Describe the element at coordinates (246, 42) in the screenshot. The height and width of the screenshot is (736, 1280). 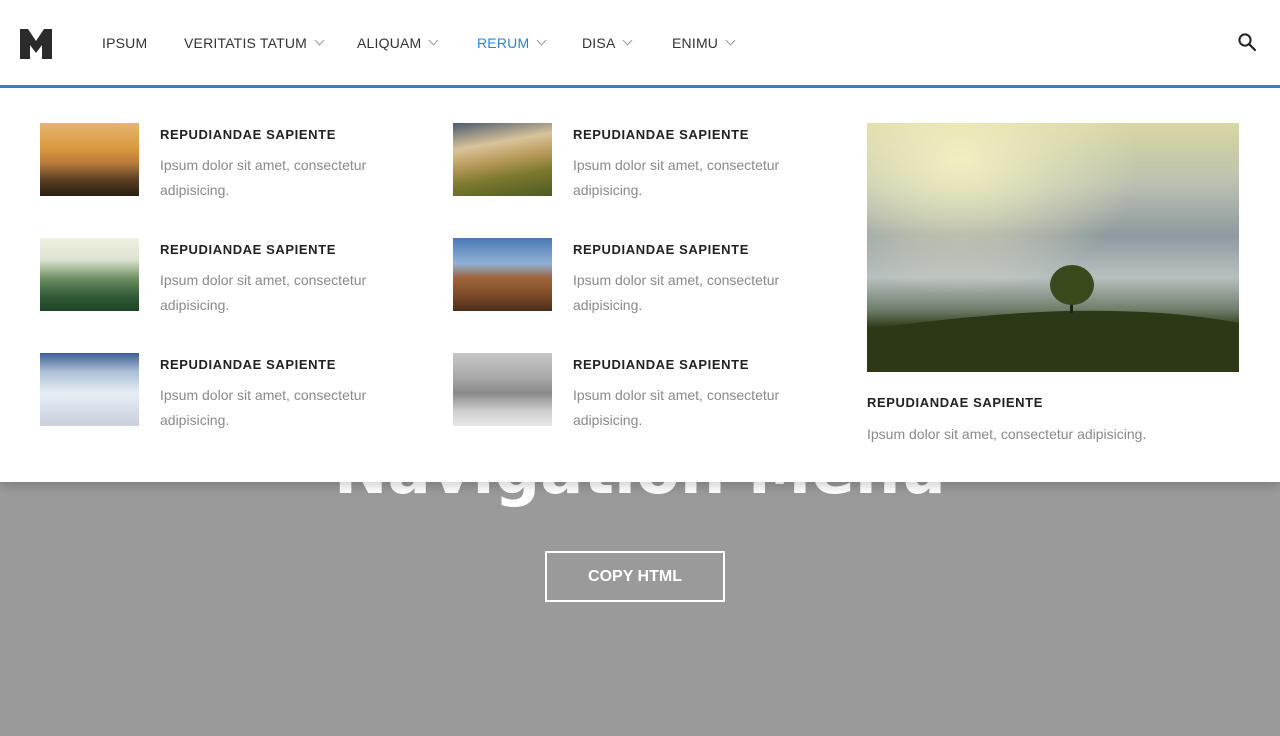
I see `nav-item-label: VERITATIS TATUM` at that location.